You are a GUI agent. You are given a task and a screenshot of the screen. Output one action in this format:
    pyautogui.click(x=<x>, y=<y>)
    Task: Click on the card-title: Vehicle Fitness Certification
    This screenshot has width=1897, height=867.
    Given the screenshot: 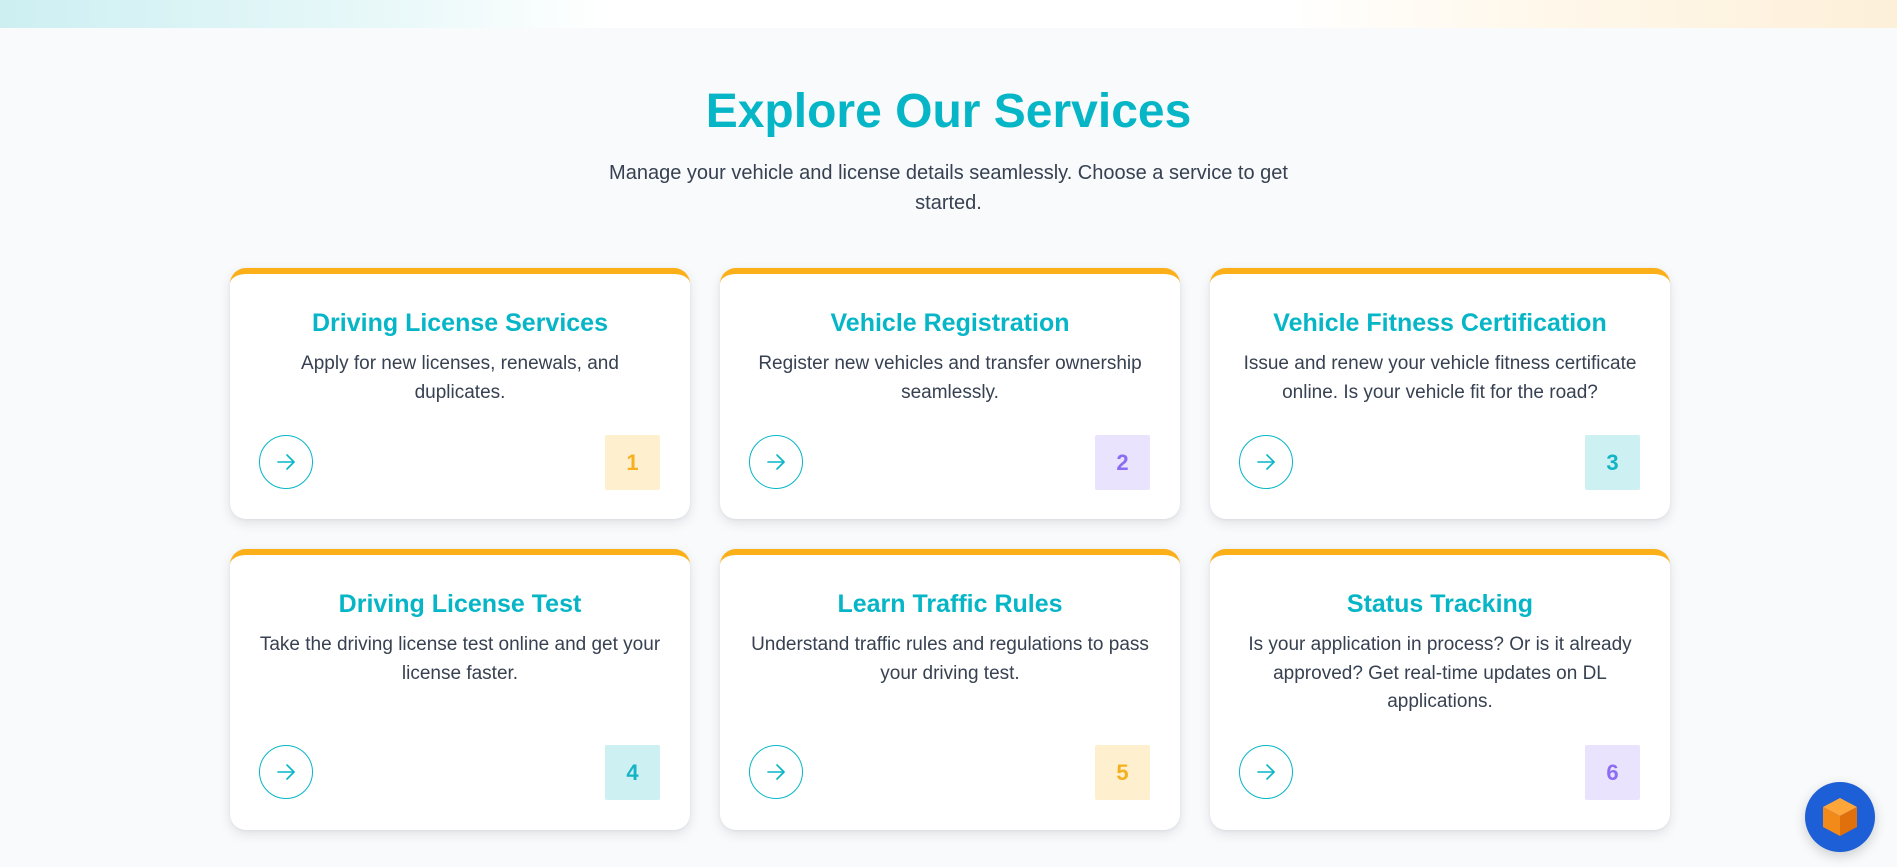 What is the action you would take?
    pyautogui.click(x=1440, y=323)
    